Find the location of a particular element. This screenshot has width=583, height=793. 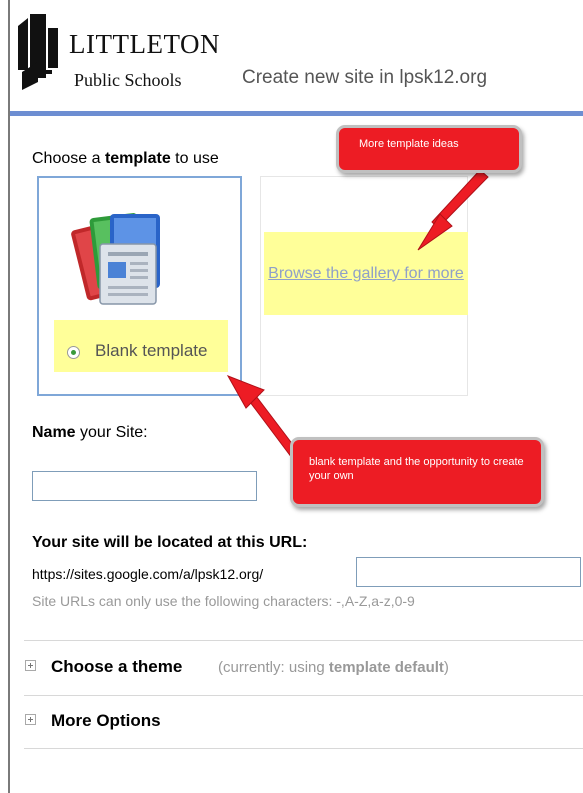

divider-options-top is located at coordinates (303, 695).